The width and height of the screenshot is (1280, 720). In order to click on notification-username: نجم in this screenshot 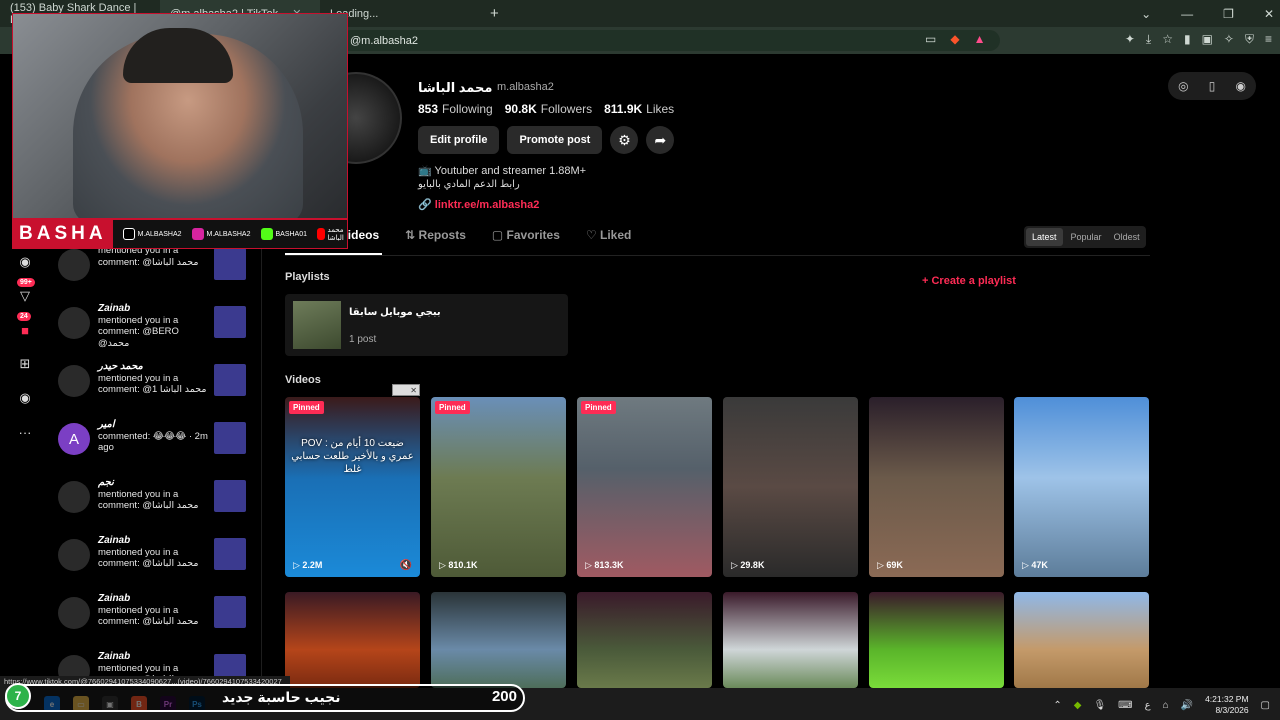, I will do `click(154, 483)`.